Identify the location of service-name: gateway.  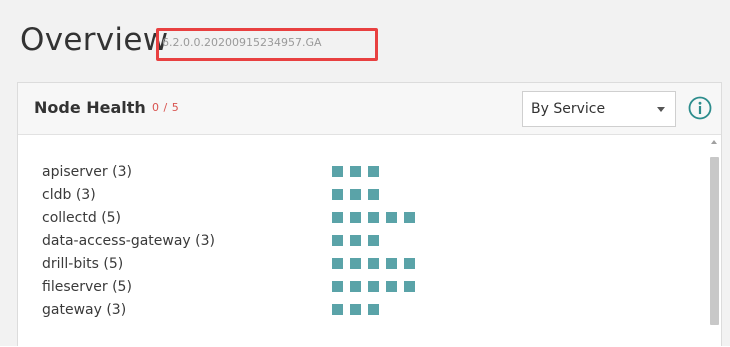
(72, 310).